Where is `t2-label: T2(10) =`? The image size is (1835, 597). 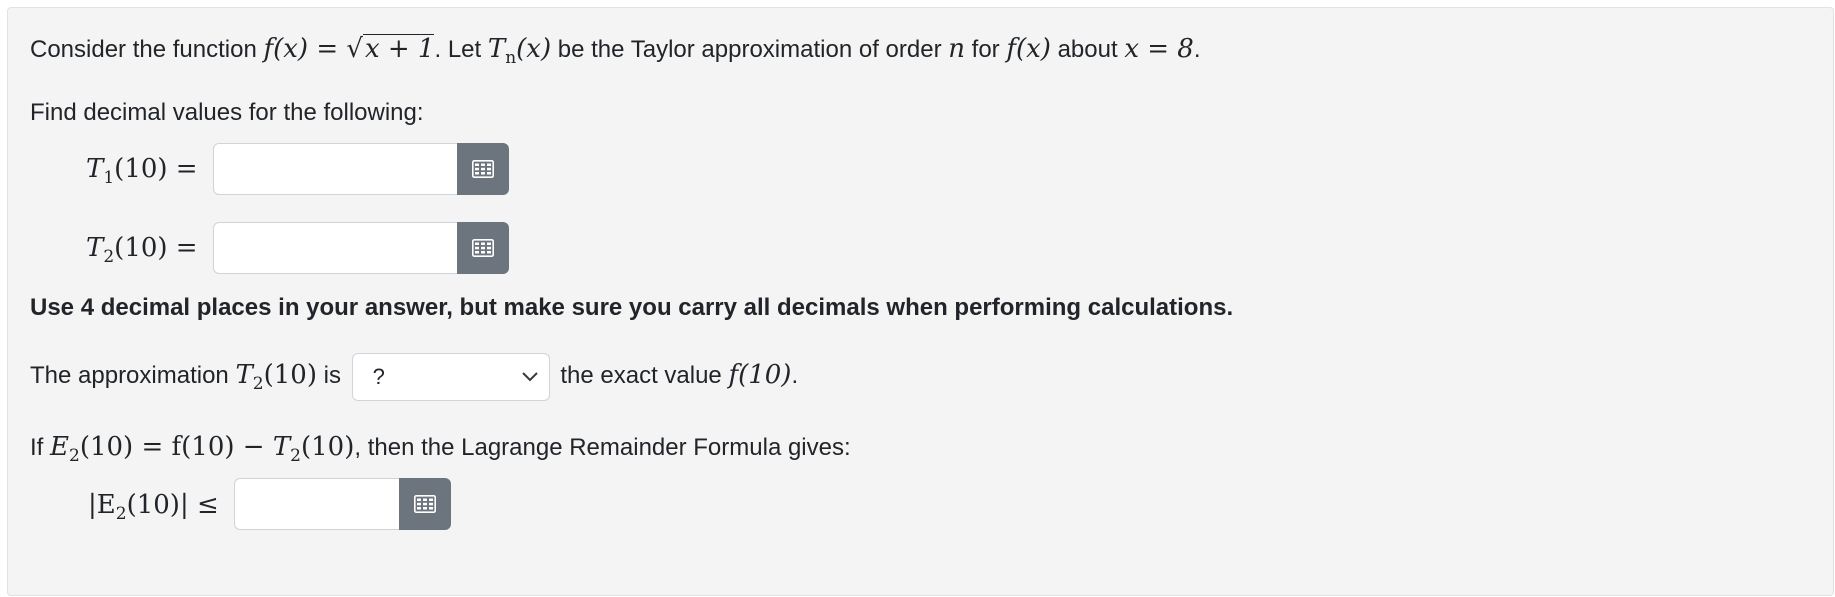
t2-label: T2(10) = is located at coordinates (142, 250).